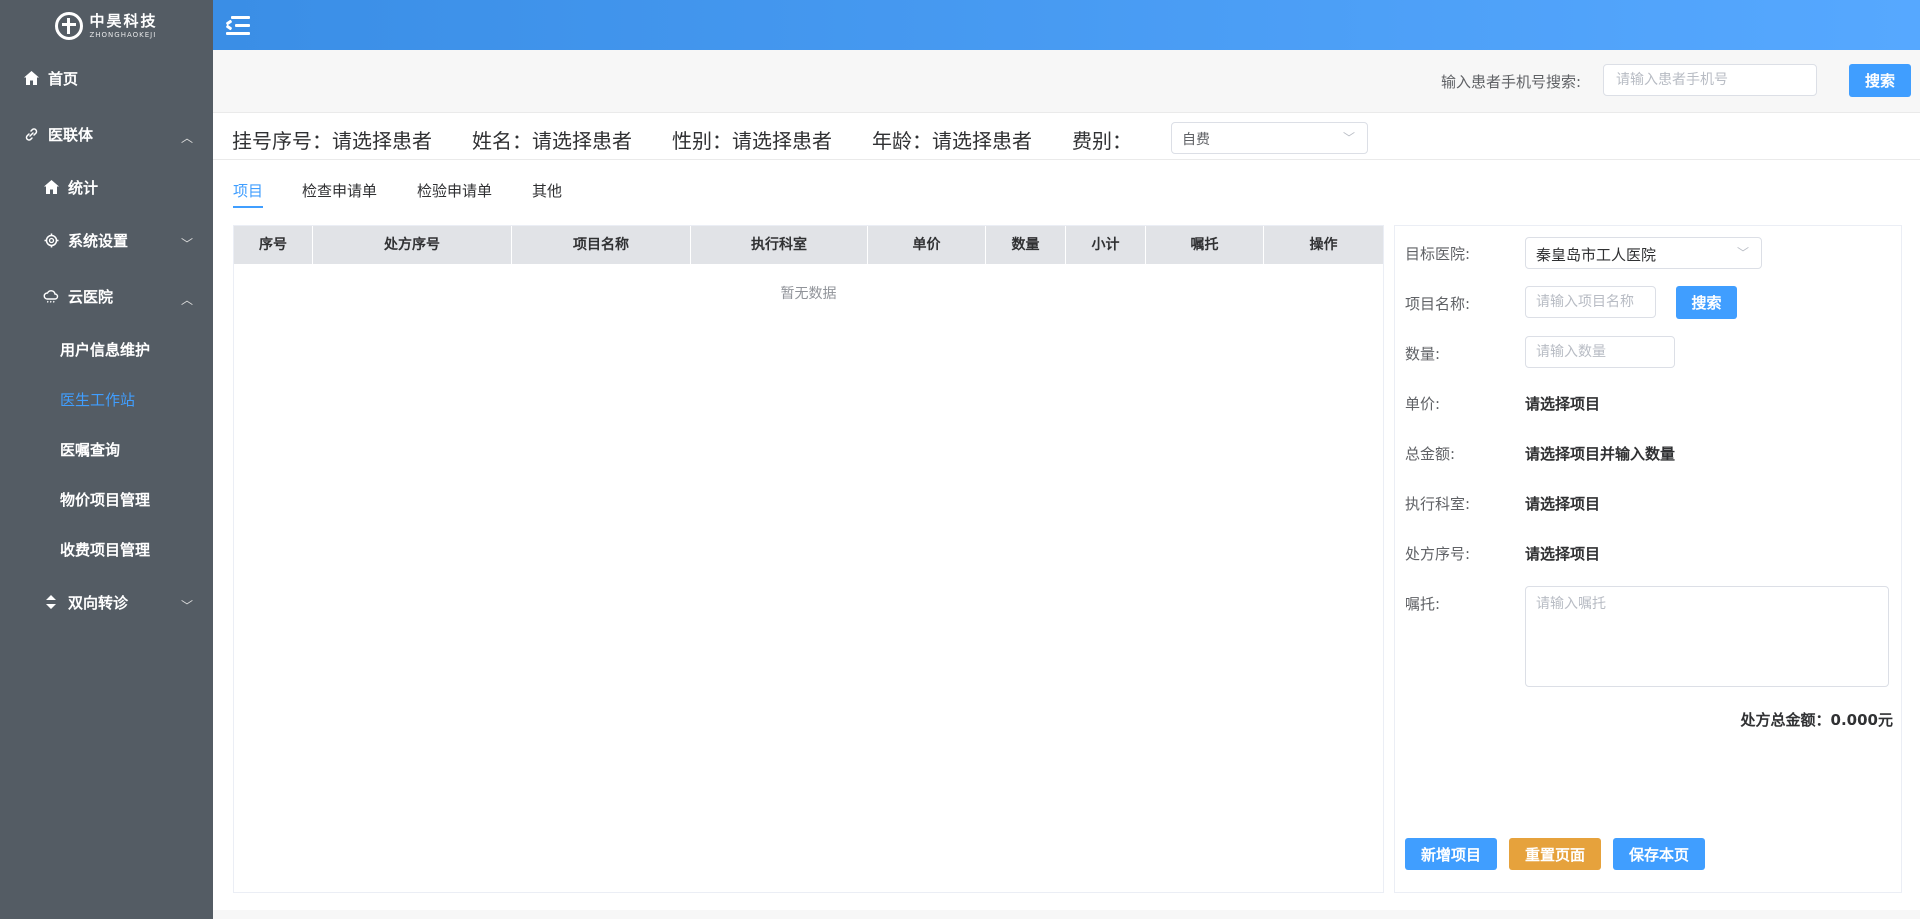 This screenshot has width=1920, height=919. What do you see at coordinates (339, 190) in the screenshot?
I see `tab-exam-request: 检查申请单` at bounding box center [339, 190].